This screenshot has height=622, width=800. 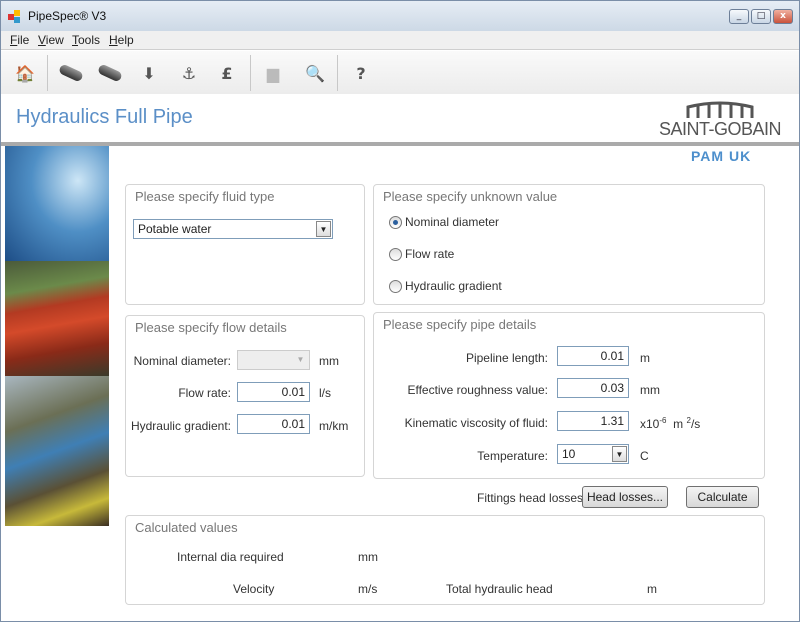 What do you see at coordinates (273, 73) in the screenshot?
I see `print-icon: ▆` at bounding box center [273, 73].